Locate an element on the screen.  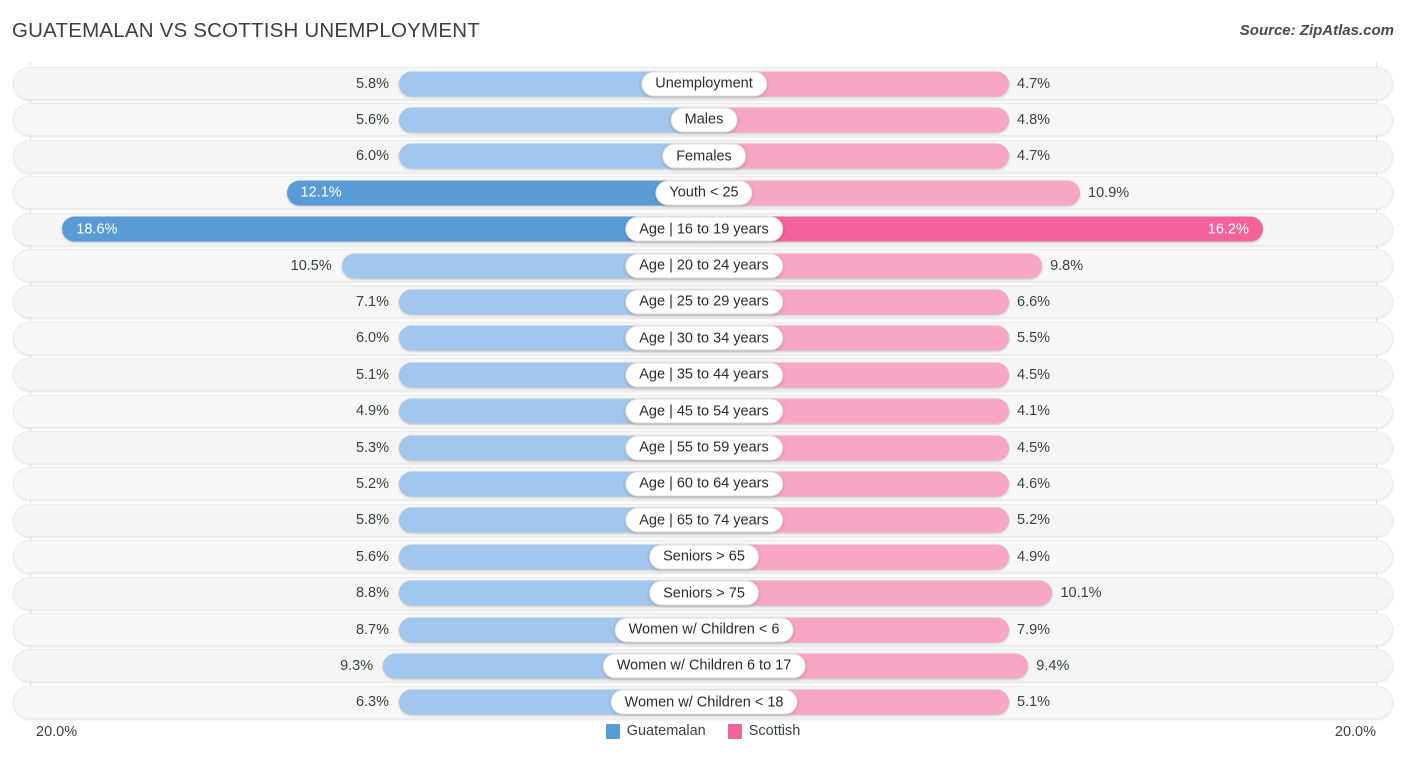
category-label-pill: Women w/ Children 6 to 17 is located at coordinates (704, 666).